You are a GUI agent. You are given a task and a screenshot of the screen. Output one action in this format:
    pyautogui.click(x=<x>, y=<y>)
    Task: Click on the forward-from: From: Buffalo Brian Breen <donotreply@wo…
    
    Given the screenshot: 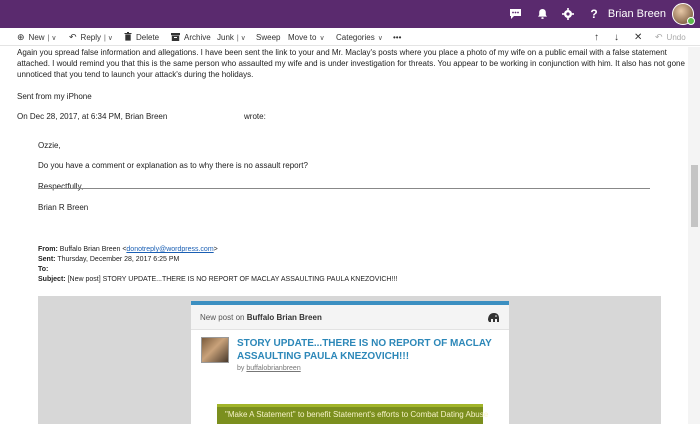 What is the action you would take?
    pyautogui.click(x=128, y=249)
    